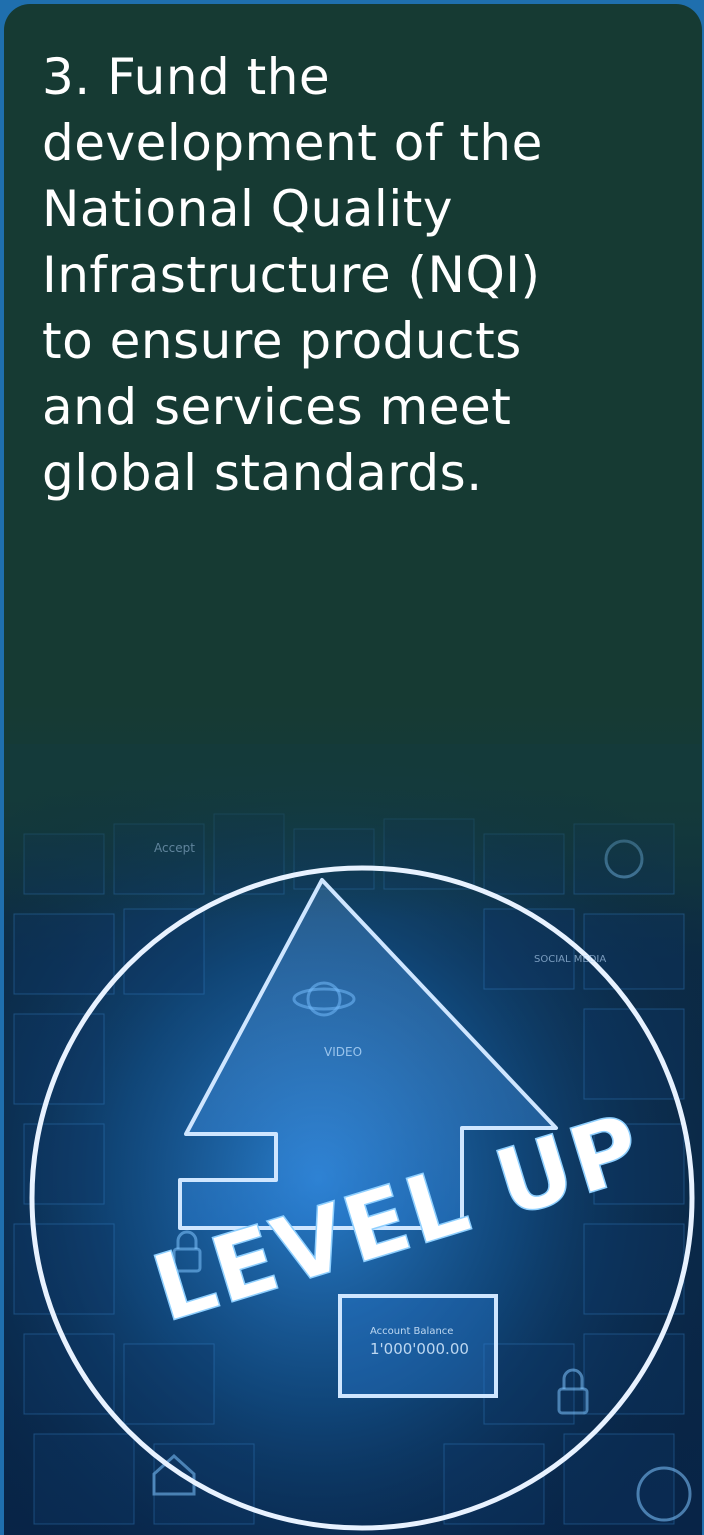 This screenshot has width=704, height=1535. I want to click on social-media-tile-label: SOCIAL MEDIA, so click(570, 959).